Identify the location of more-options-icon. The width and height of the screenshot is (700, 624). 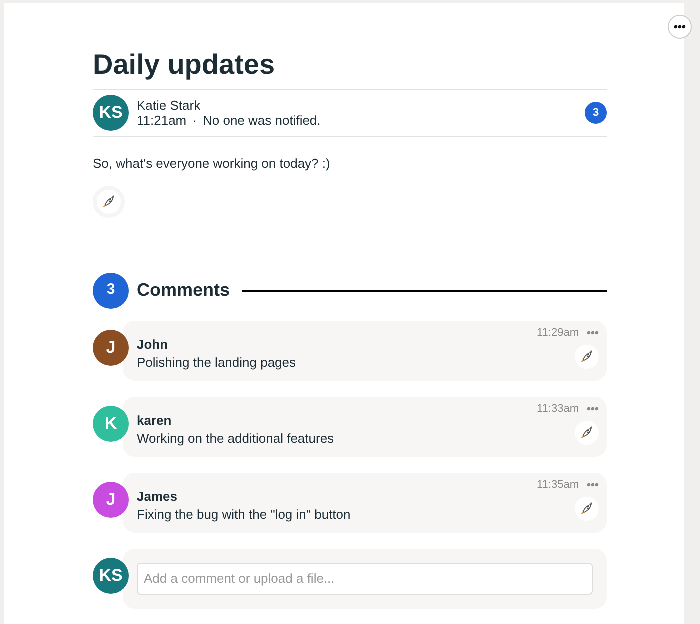
(680, 27).